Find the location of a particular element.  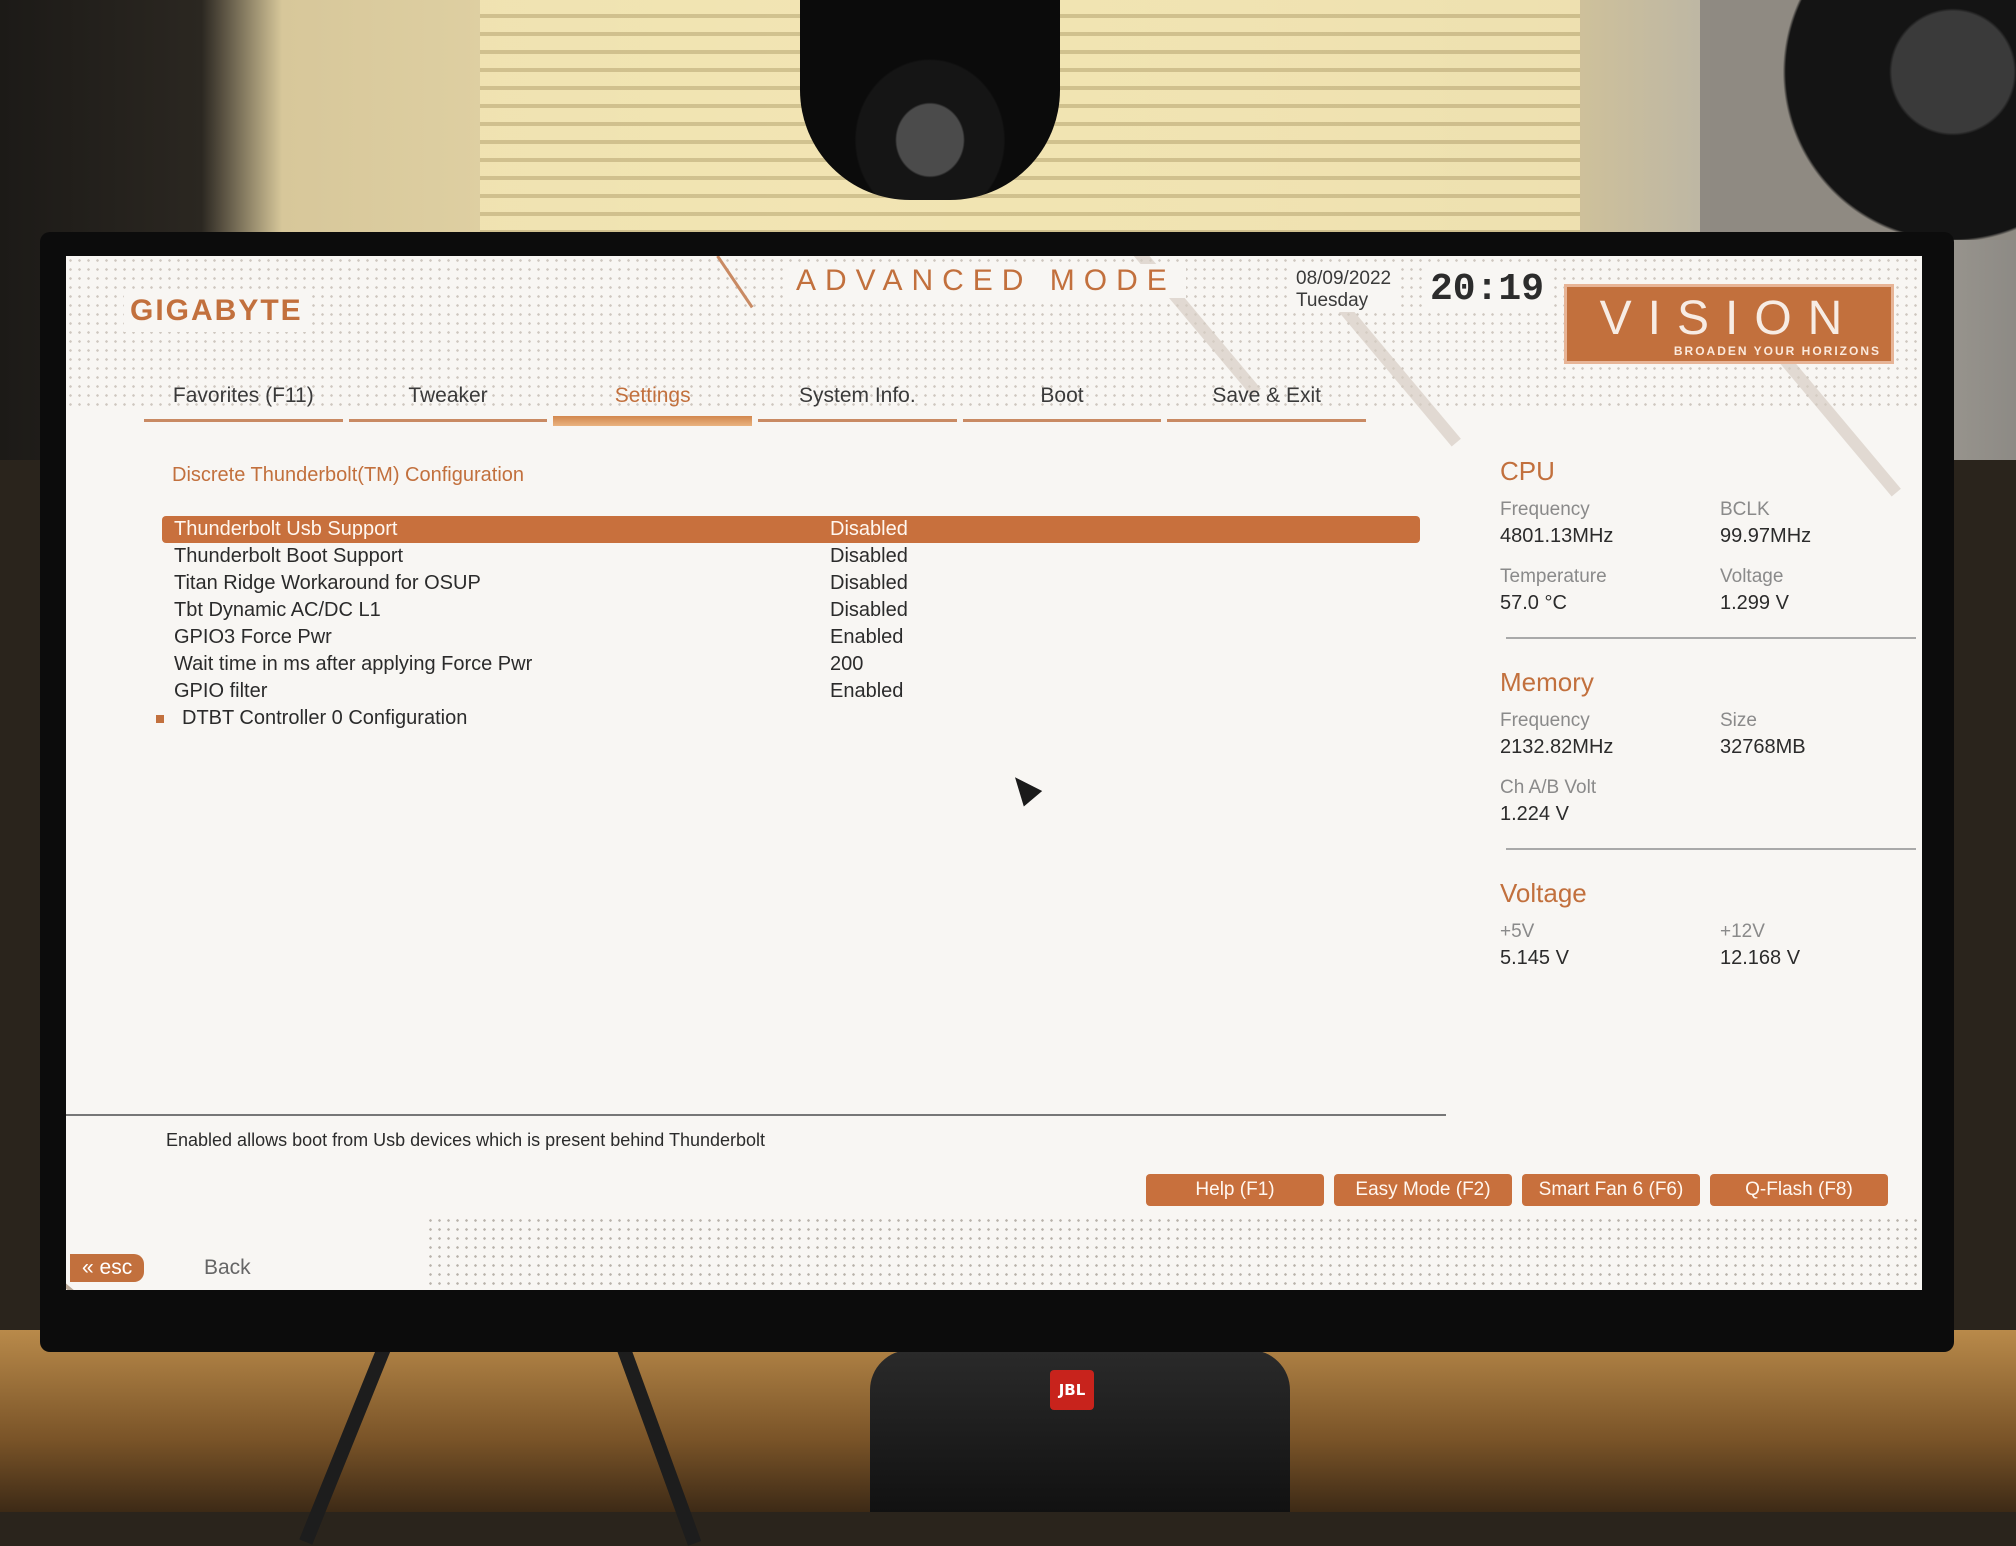

setting-label: Titan Ridge Workaround for OSUP is located at coordinates (327, 583).